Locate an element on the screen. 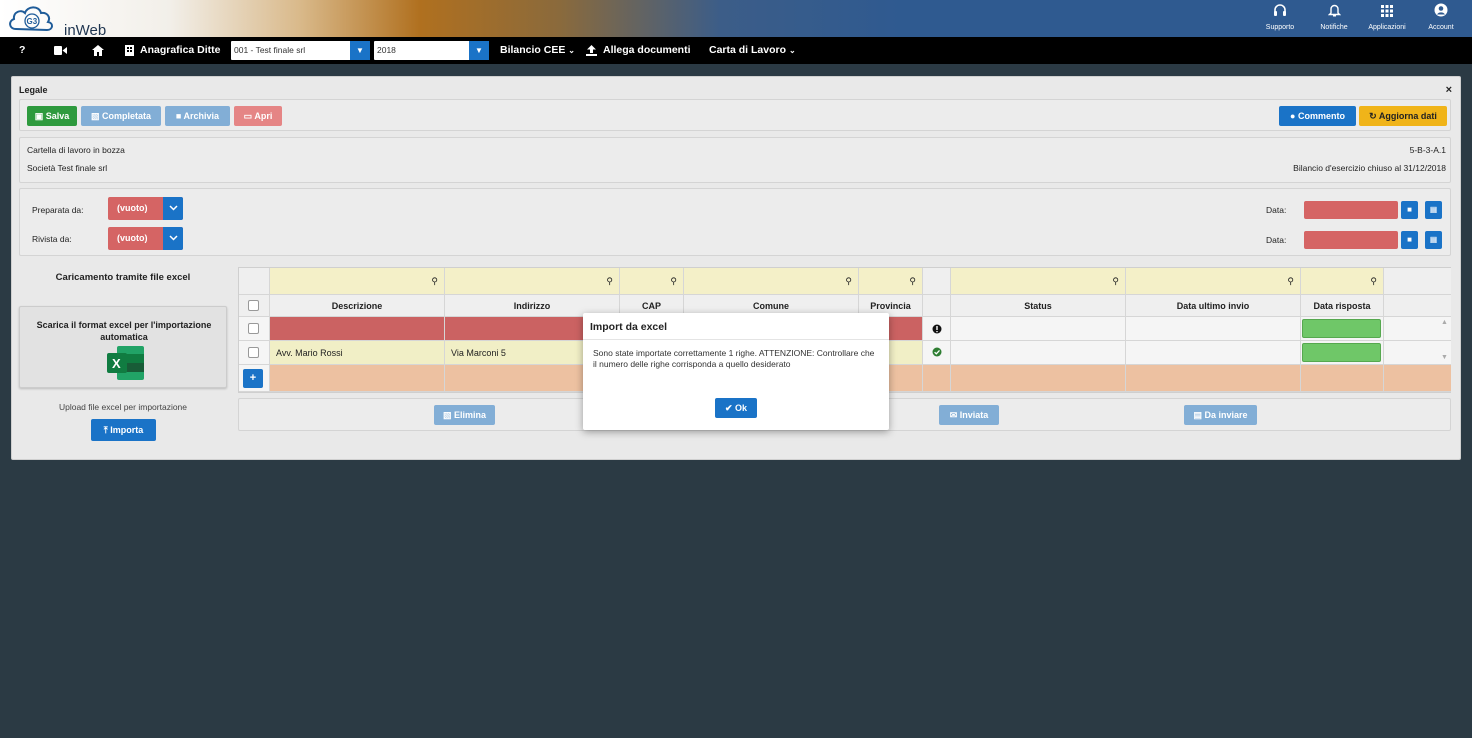  applications-label: Applicazioni is located at coordinates (1387, 27).